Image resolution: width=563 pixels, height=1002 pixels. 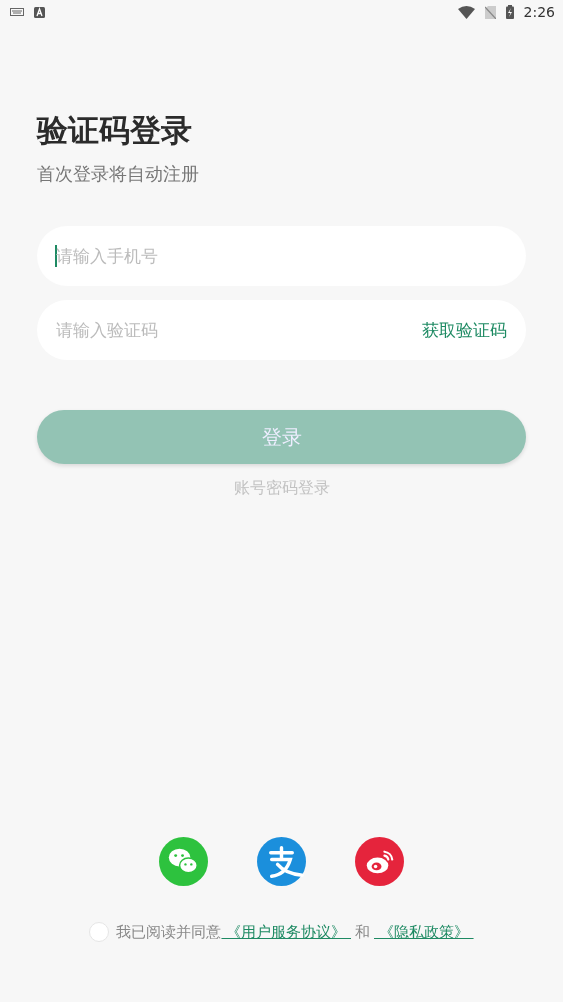 I want to click on weibo-eye-icon, so click(x=379, y=861).